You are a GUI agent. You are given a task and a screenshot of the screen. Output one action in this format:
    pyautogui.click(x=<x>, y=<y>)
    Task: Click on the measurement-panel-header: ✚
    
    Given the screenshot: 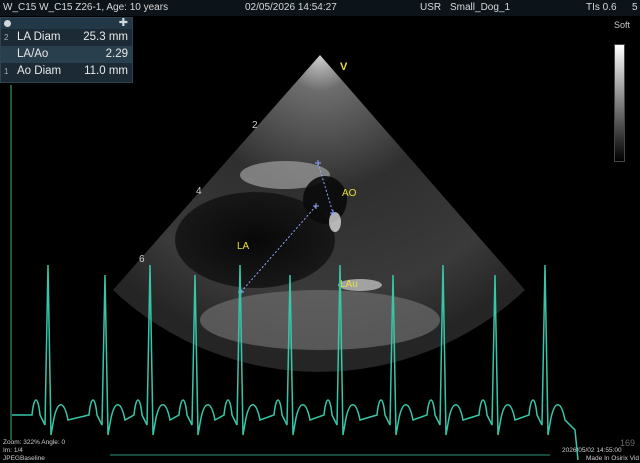 What is the action you would take?
    pyautogui.click(x=66, y=22)
    